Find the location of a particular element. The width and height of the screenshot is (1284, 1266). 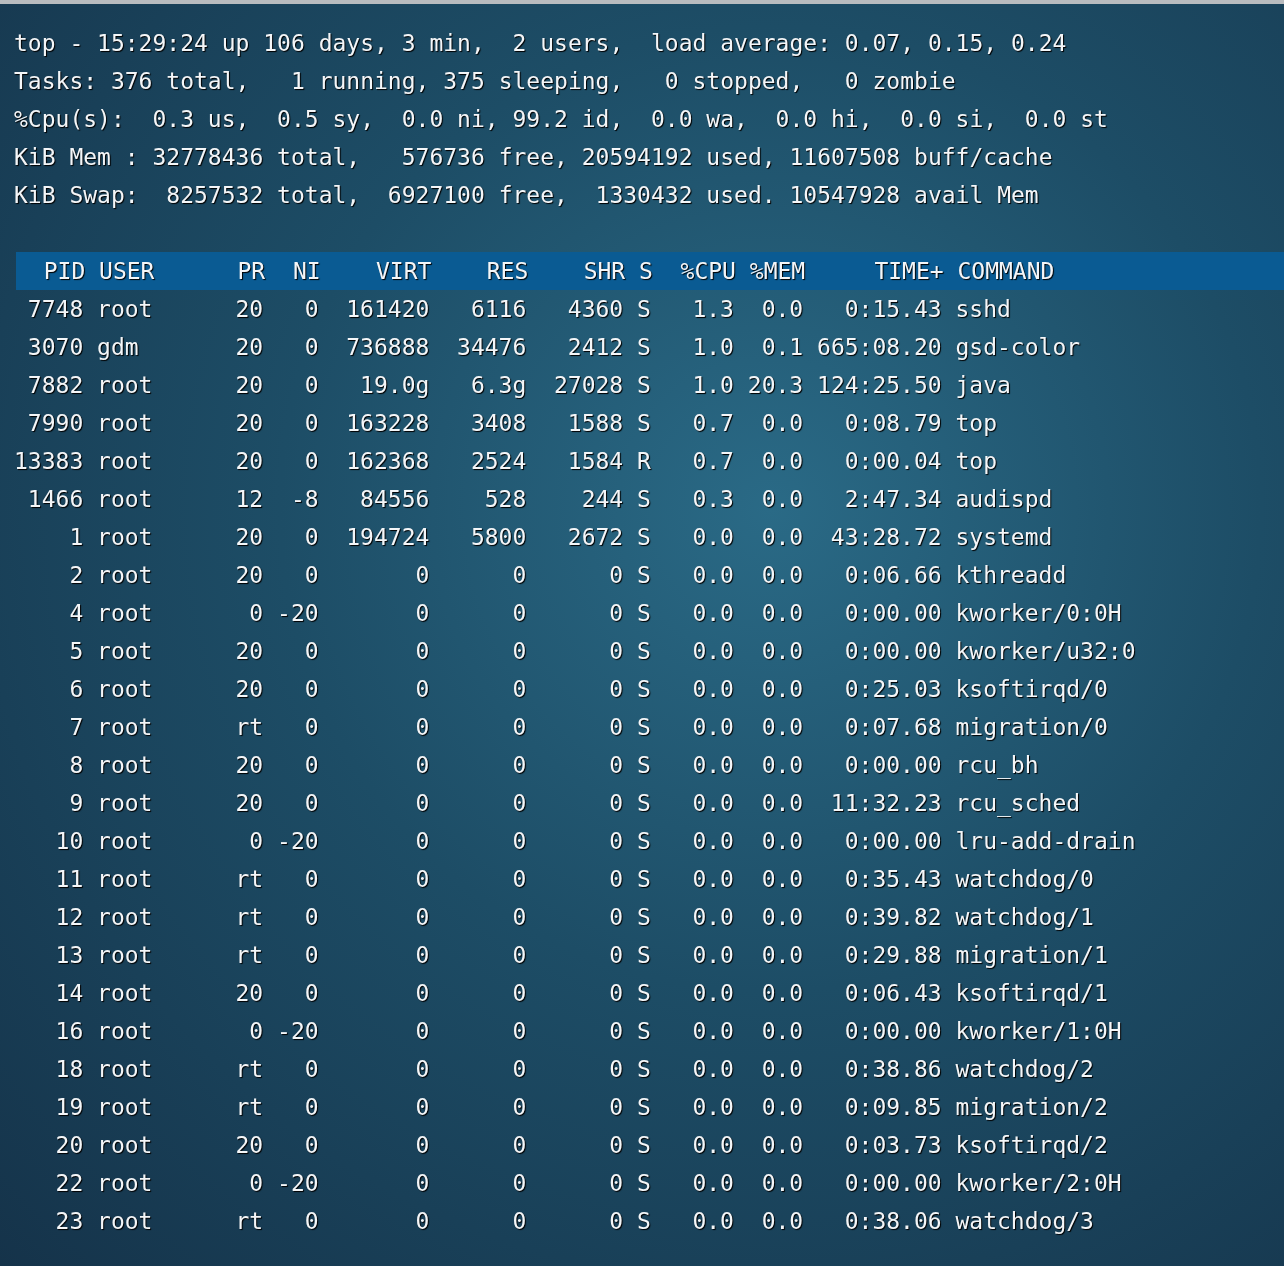

column-header: RES is located at coordinates (507, 271).